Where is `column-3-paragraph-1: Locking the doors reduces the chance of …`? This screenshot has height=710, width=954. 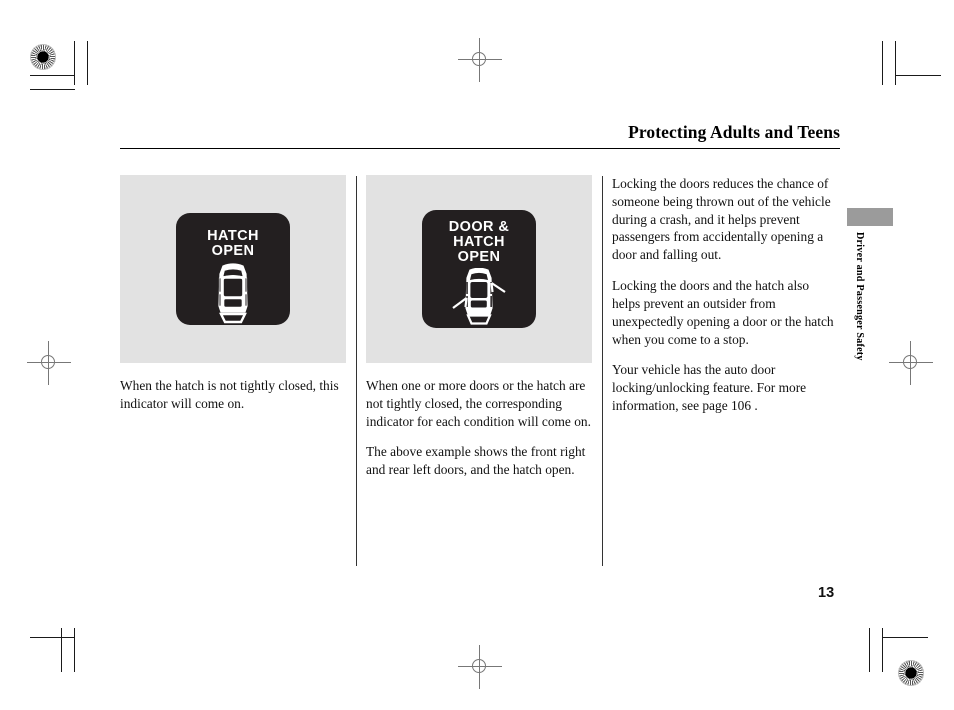 column-3-paragraph-1: Locking the doors reduces the chance of … is located at coordinates (721, 219).